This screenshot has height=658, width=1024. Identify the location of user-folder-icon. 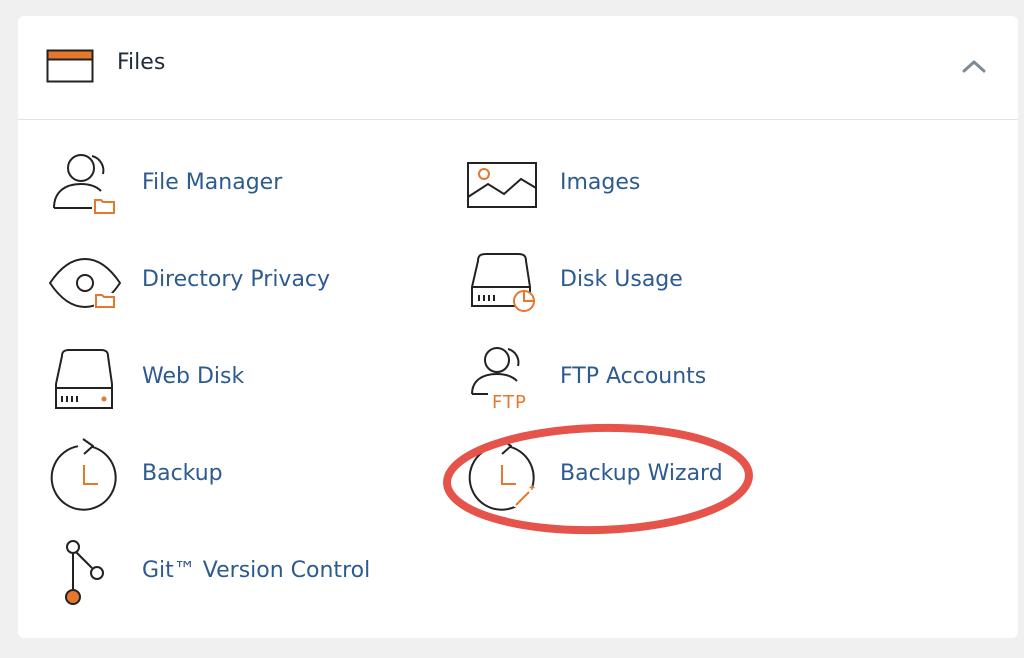
(86, 186).